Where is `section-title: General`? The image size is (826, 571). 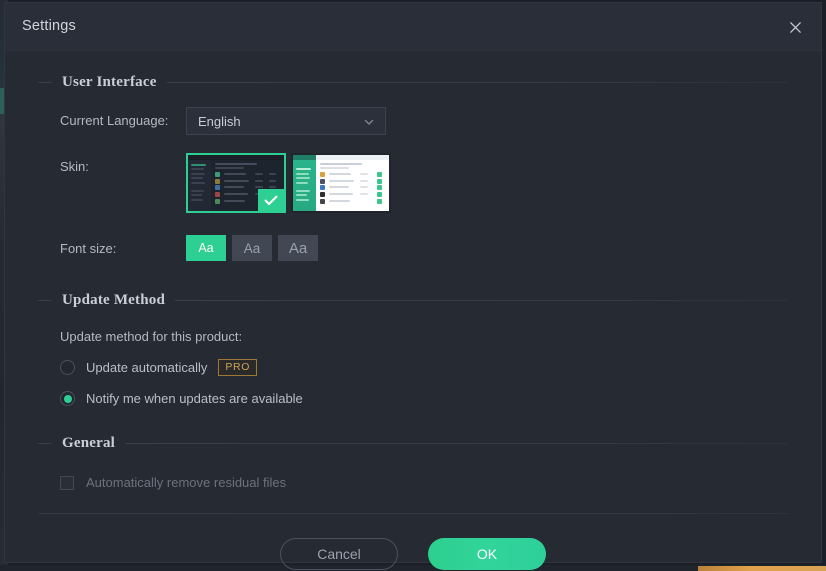 section-title: General is located at coordinates (89, 442).